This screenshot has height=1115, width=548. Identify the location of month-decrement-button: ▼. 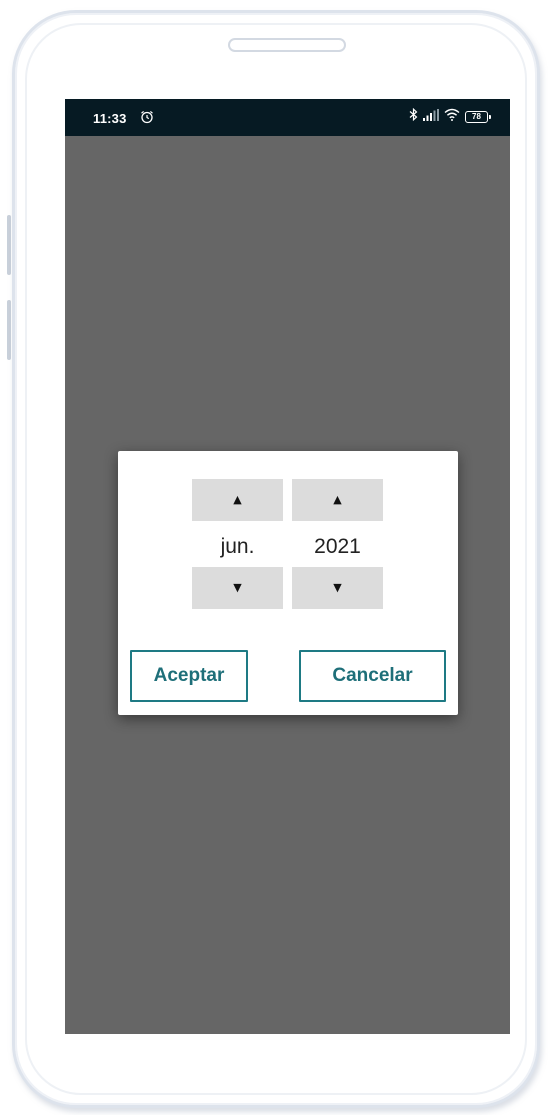
(237, 588).